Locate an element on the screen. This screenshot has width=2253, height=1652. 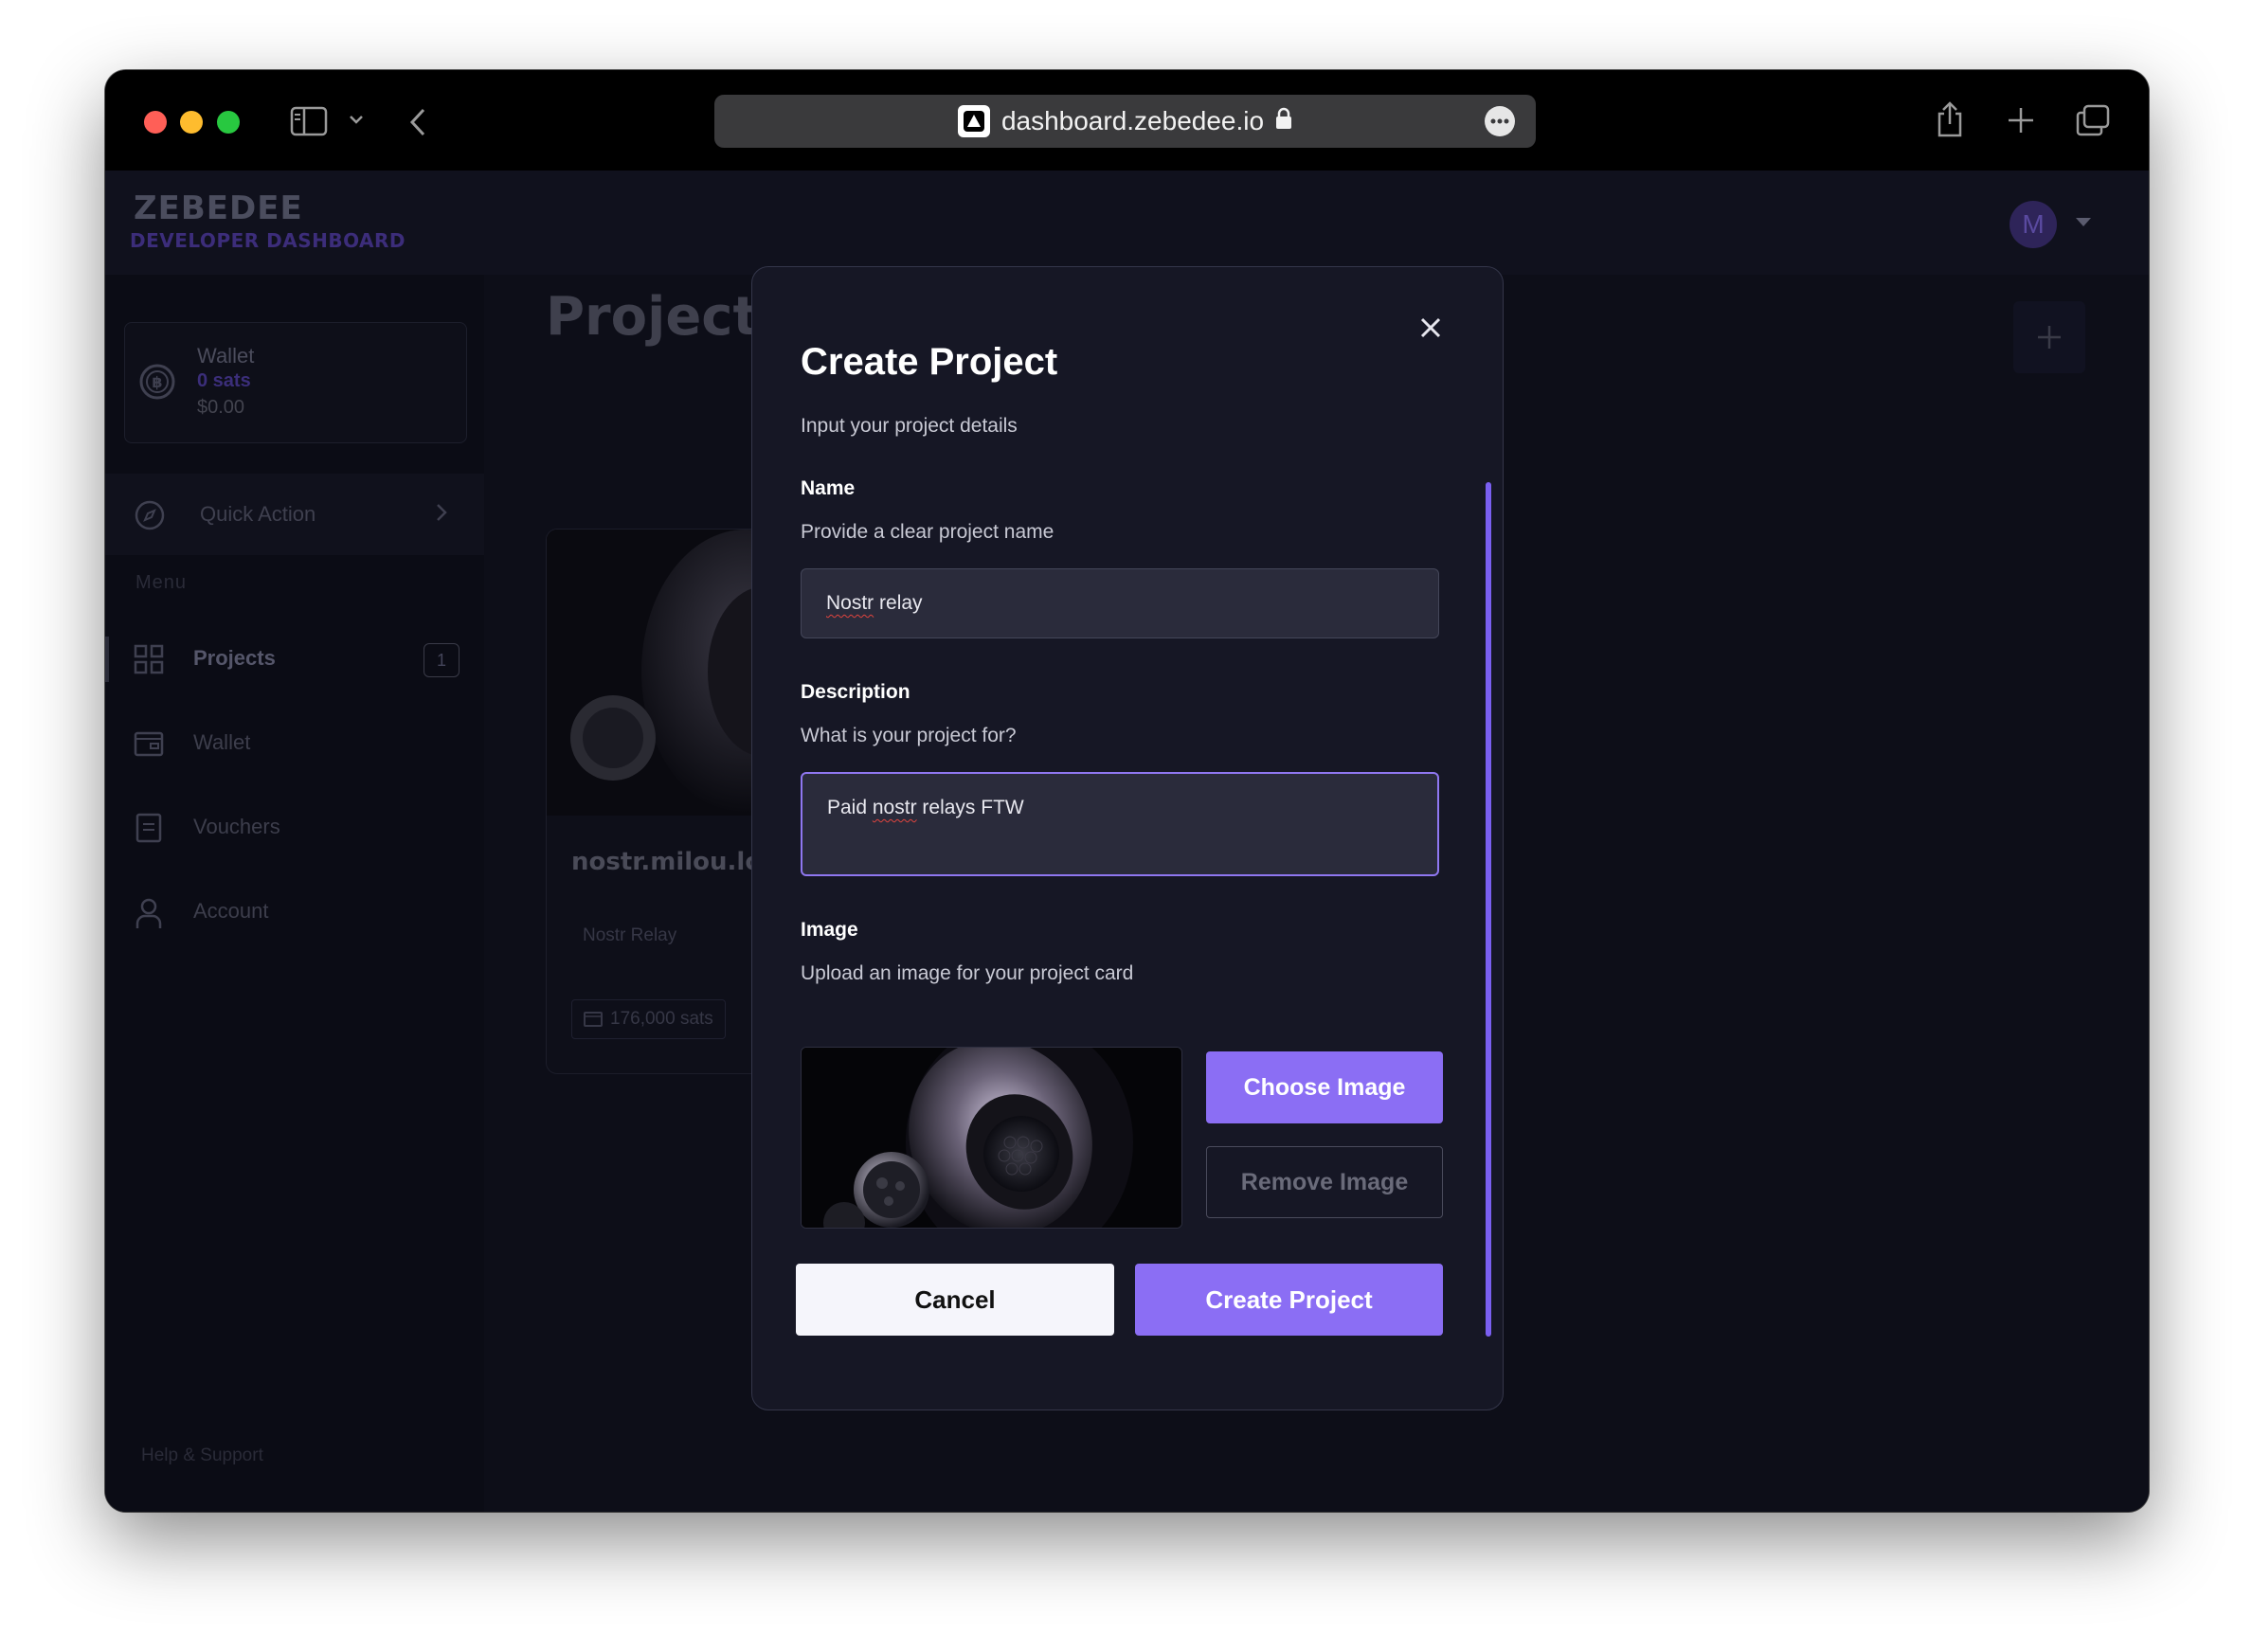
project-balance: 176,000 sats is located at coordinates (648, 1019).